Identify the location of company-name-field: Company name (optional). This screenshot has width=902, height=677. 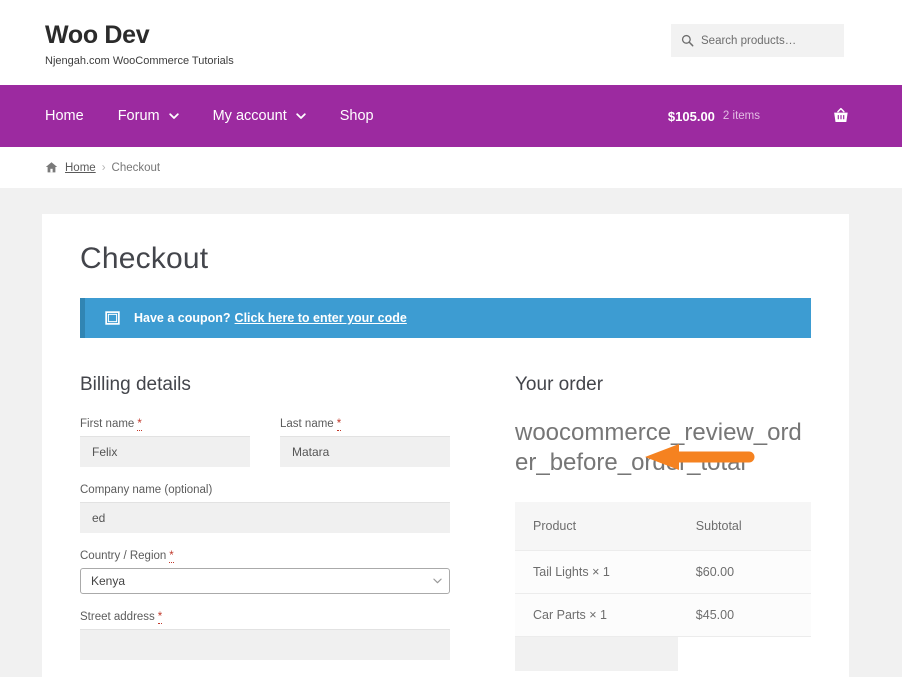
(265, 508).